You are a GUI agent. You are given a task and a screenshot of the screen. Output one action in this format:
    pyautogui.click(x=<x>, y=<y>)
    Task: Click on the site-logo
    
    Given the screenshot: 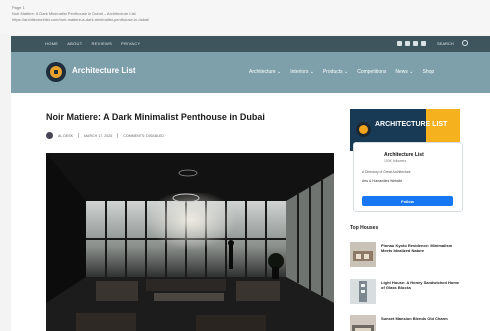 What is the action you would take?
    pyautogui.click(x=56, y=72)
    